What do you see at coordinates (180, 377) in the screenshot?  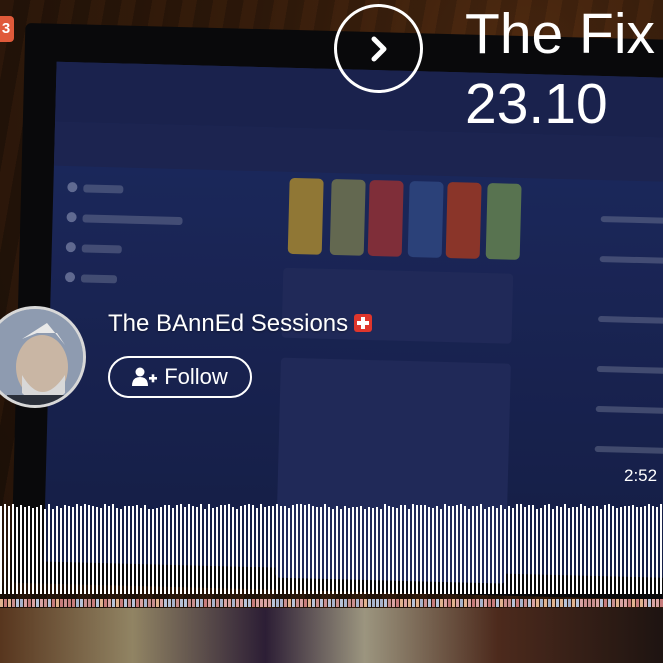 I see `follow-button: Follow` at bounding box center [180, 377].